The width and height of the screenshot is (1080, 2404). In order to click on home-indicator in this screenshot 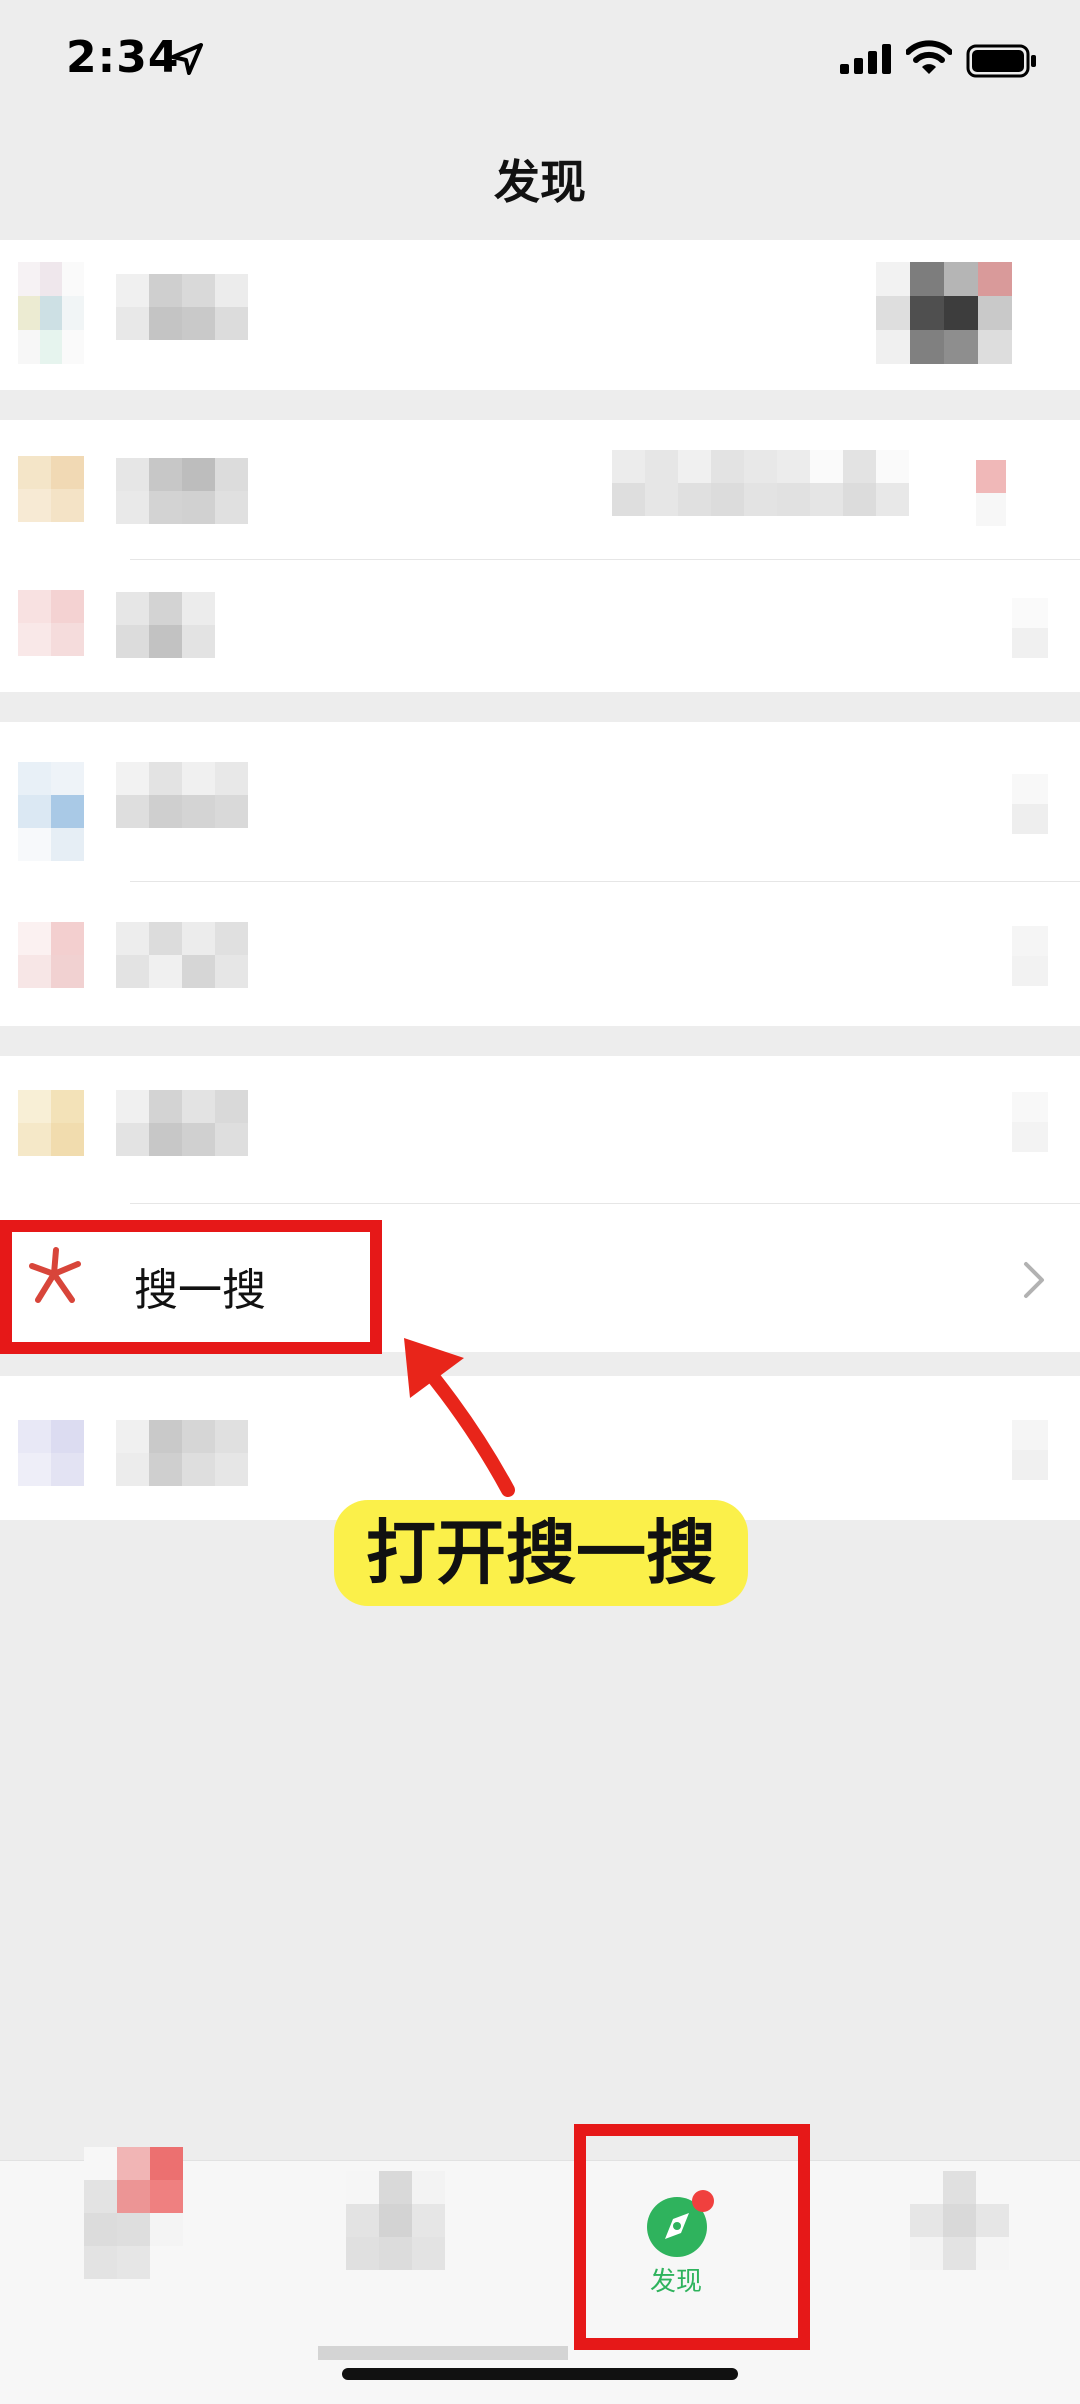, I will do `click(540, 2374)`.